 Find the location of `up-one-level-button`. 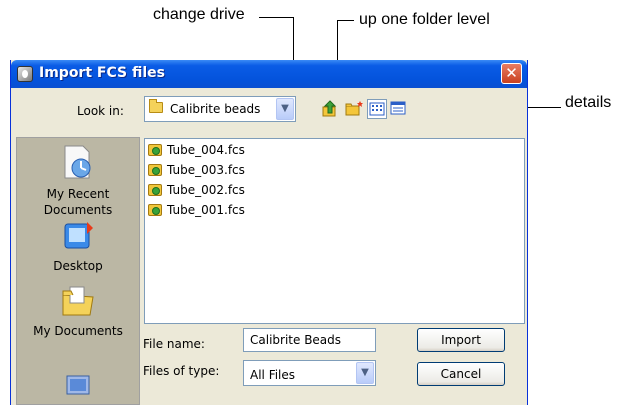

up-one-level-button is located at coordinates (330, 109).